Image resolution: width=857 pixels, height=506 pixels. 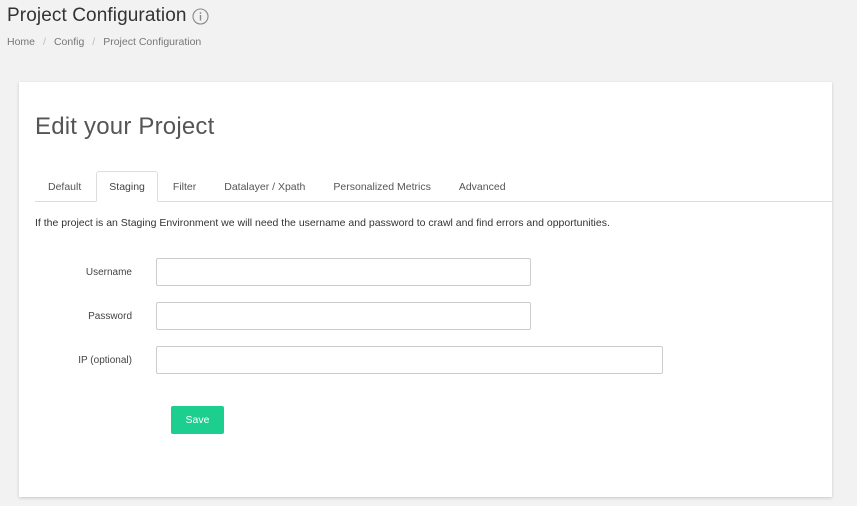 What do you see at coordinates (184, 186) in the screenshot?
I see `tab-filter: Filter` at bounding box center [184, 186].